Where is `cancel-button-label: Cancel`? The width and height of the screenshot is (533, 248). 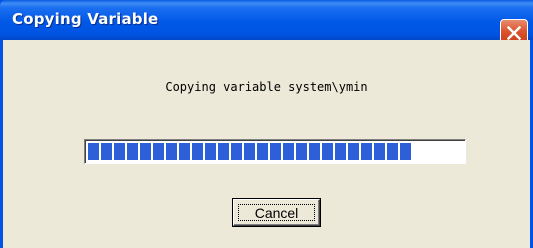 cancel-button-label: Cancel is located at coordinates (276, 212).